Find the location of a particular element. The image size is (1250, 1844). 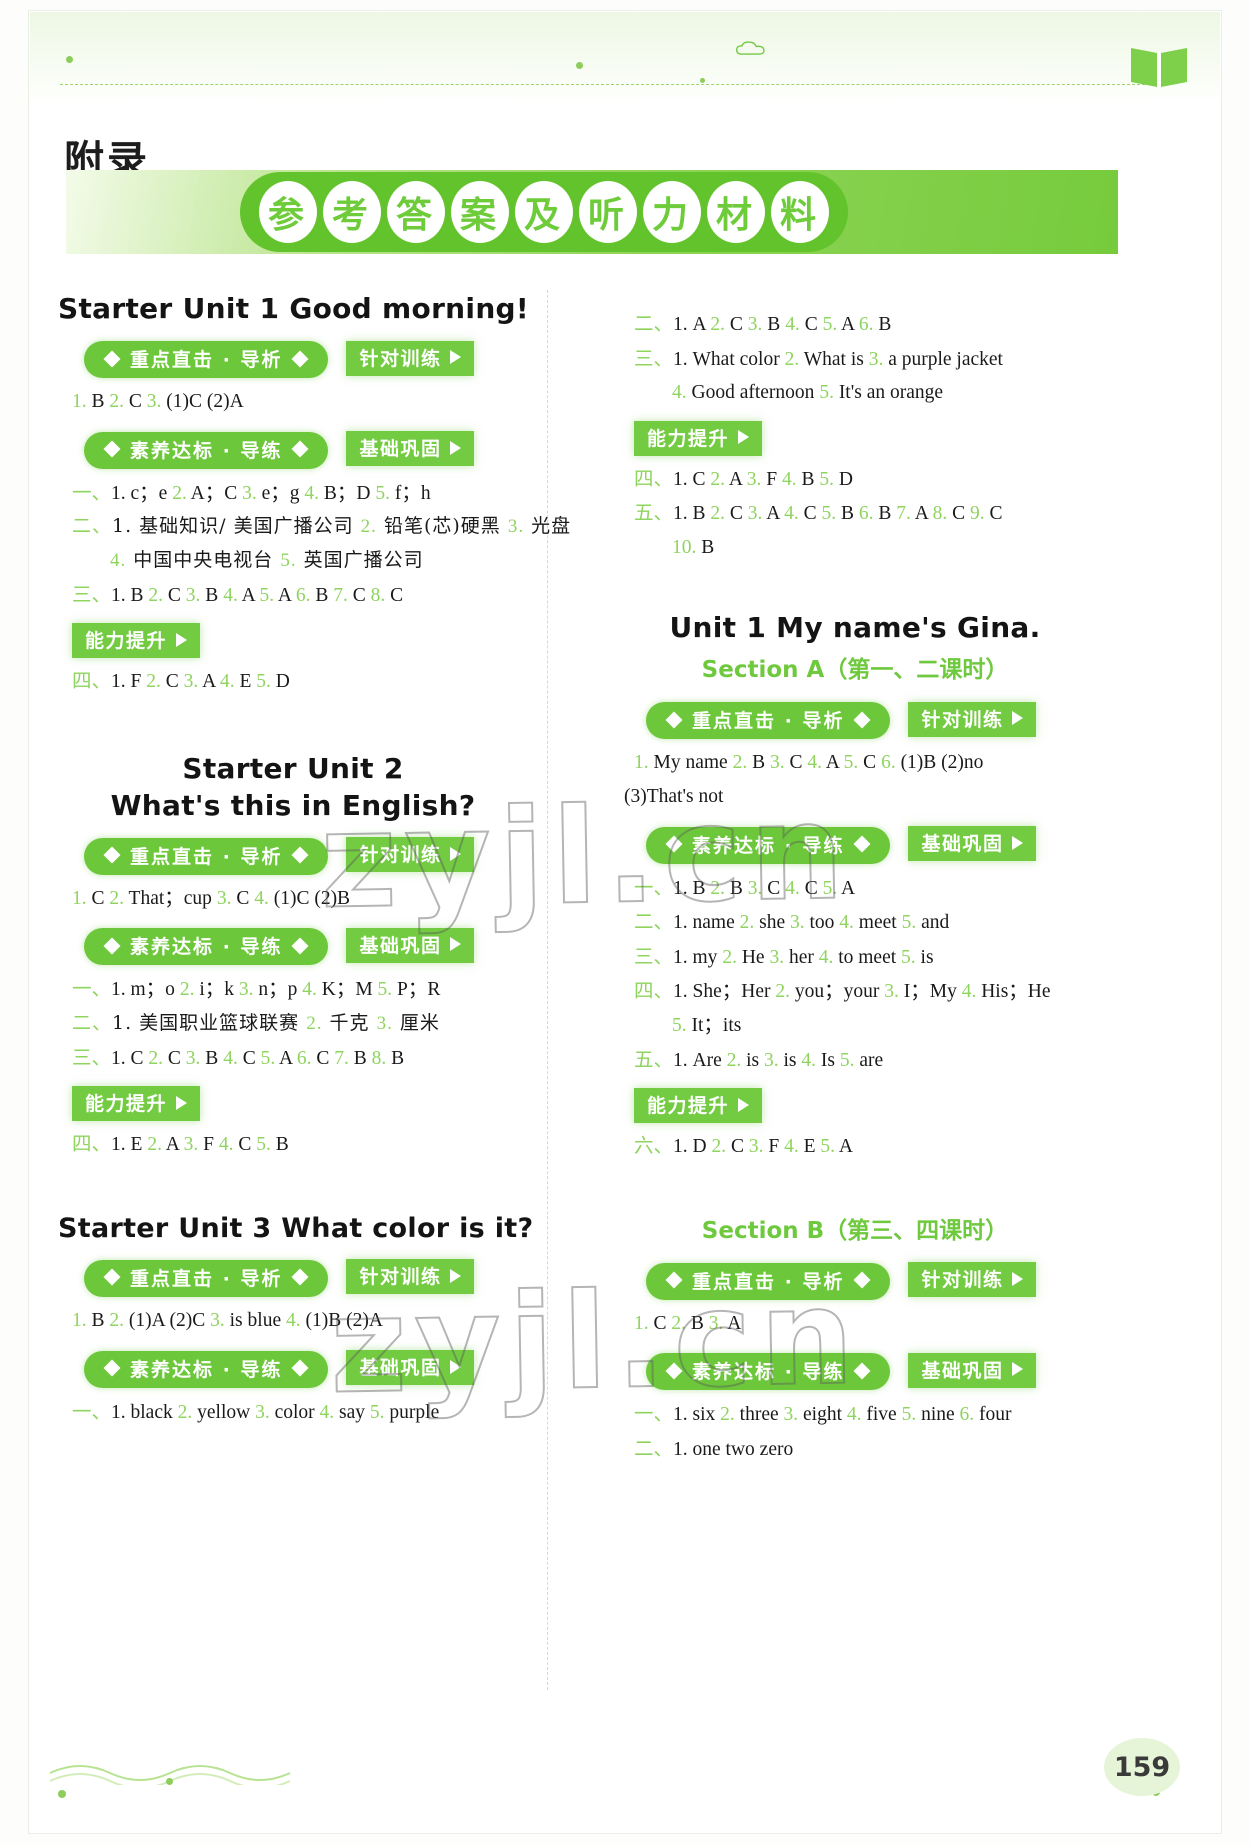

answer-line: 一、1. c；e 2. A；C 3. e；g 4. B；D 5. f；h is located at coordinates (251, 492).